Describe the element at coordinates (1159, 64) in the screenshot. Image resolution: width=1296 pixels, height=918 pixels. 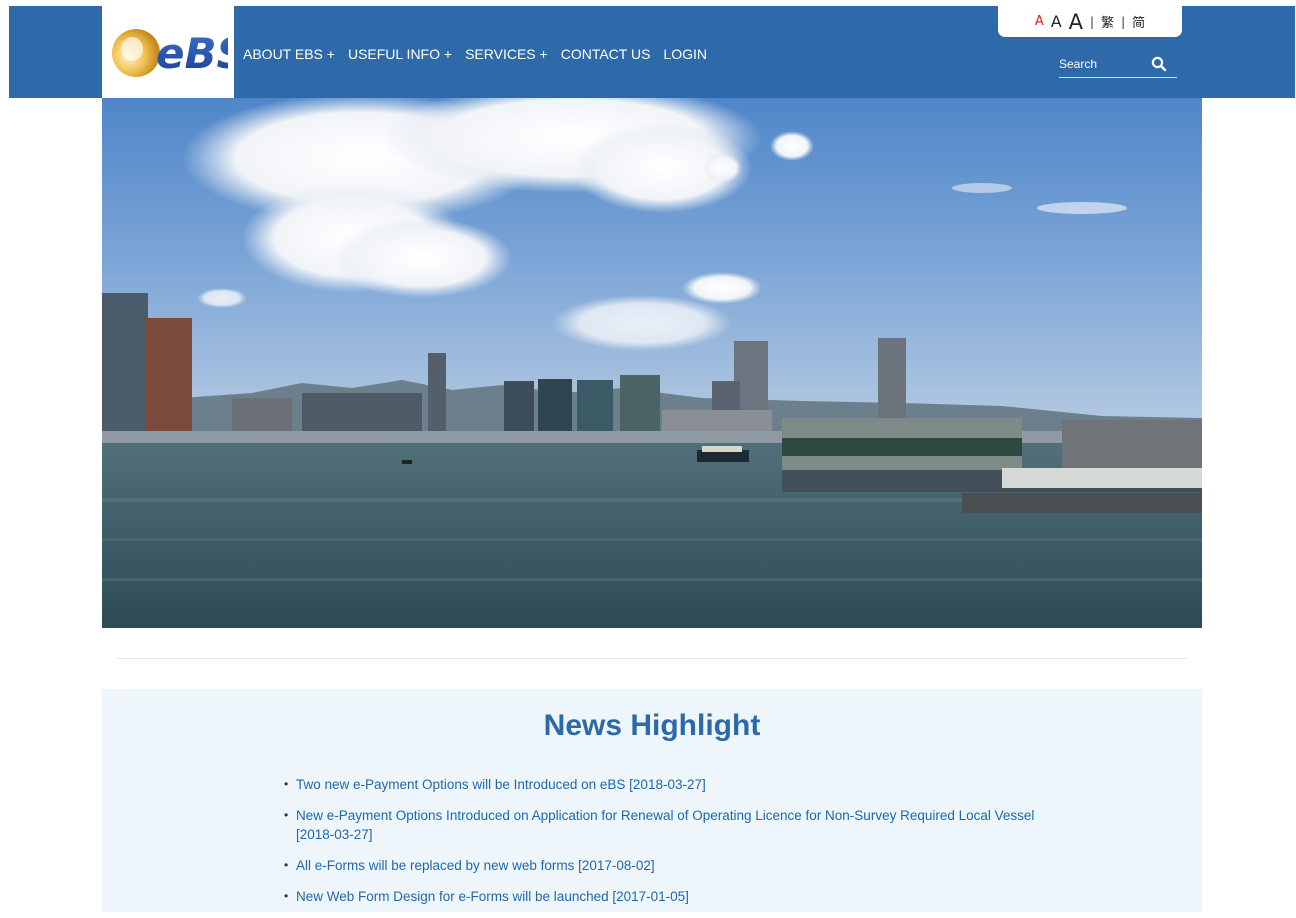
I see `search-icon` at that location.